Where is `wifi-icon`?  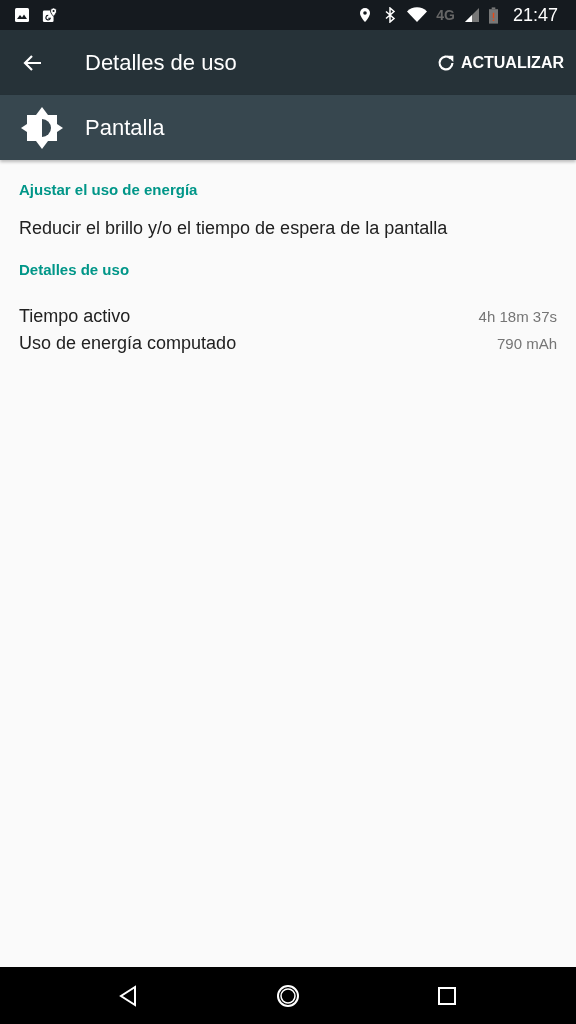 wifi-icon is located at coordinates (417, 15).